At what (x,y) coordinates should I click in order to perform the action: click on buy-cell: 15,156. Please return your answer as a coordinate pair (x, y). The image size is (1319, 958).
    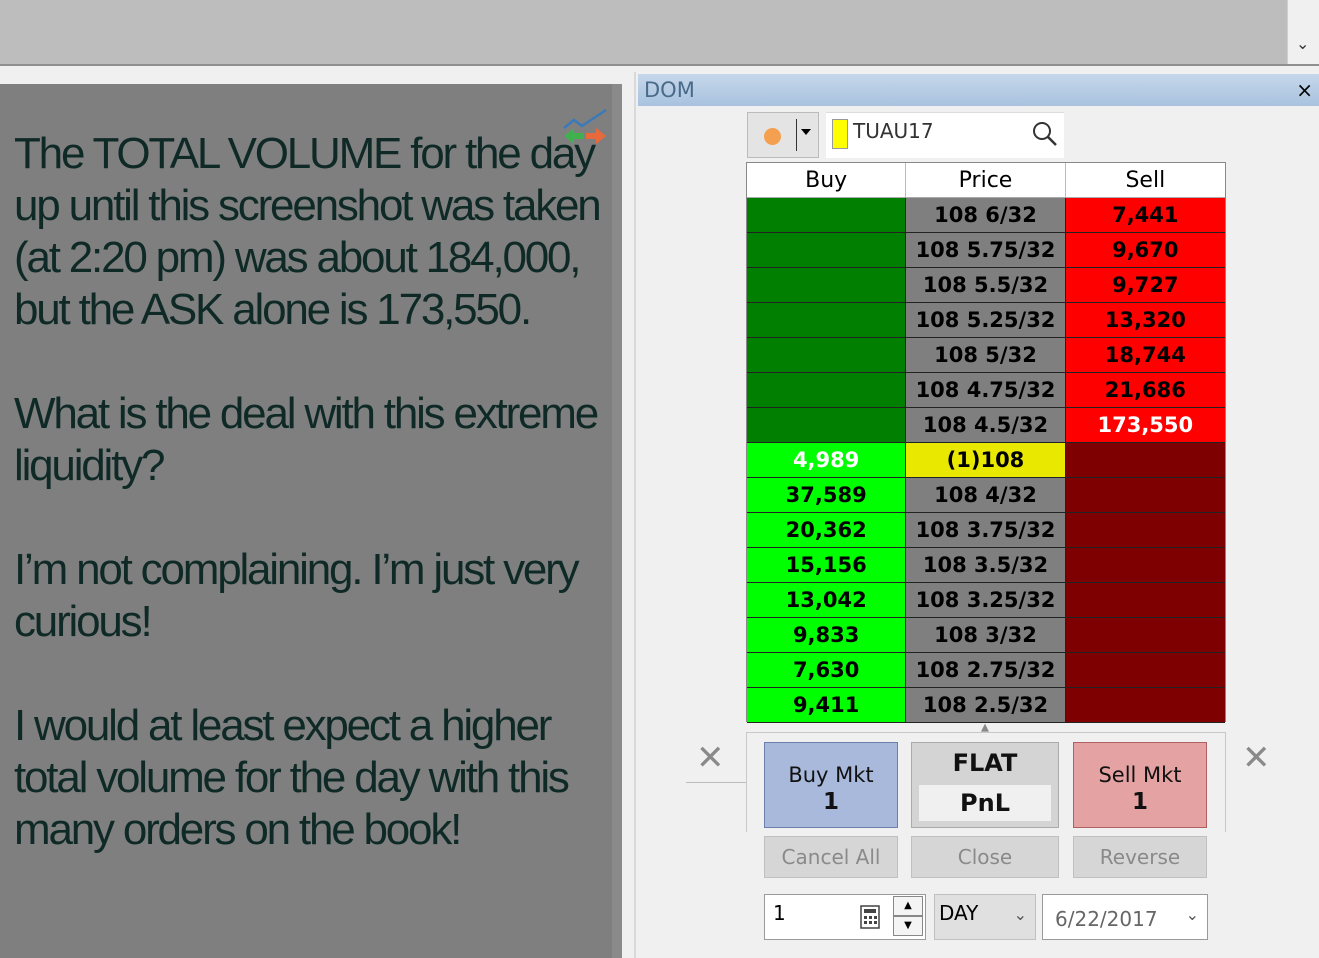
    Looking at the image, I should click on (827, 565).